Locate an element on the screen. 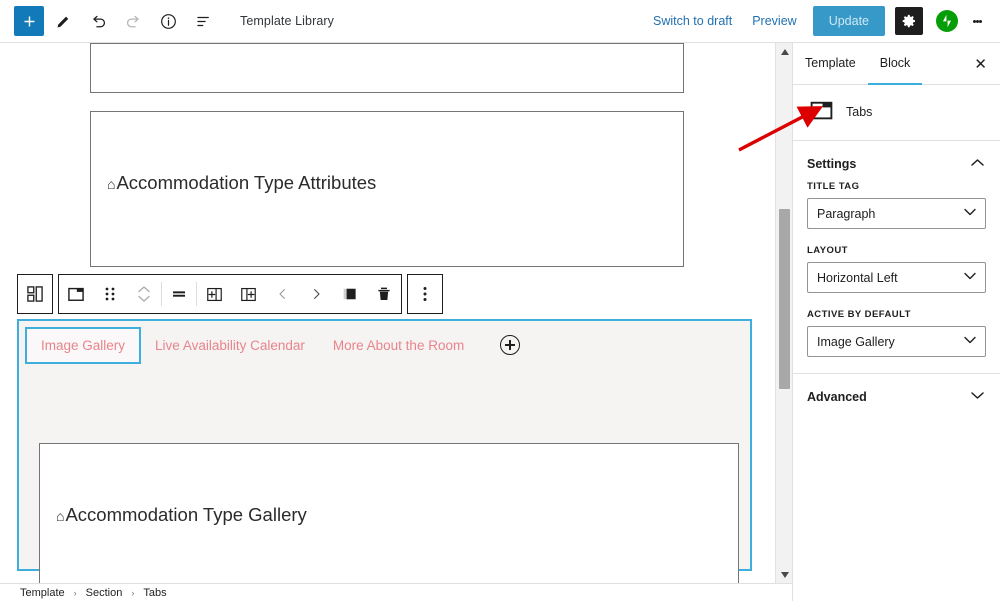 The width and height of the screenshot is (1000, 601). selected-block-name: Tabs is located at coordinates (859, 111).